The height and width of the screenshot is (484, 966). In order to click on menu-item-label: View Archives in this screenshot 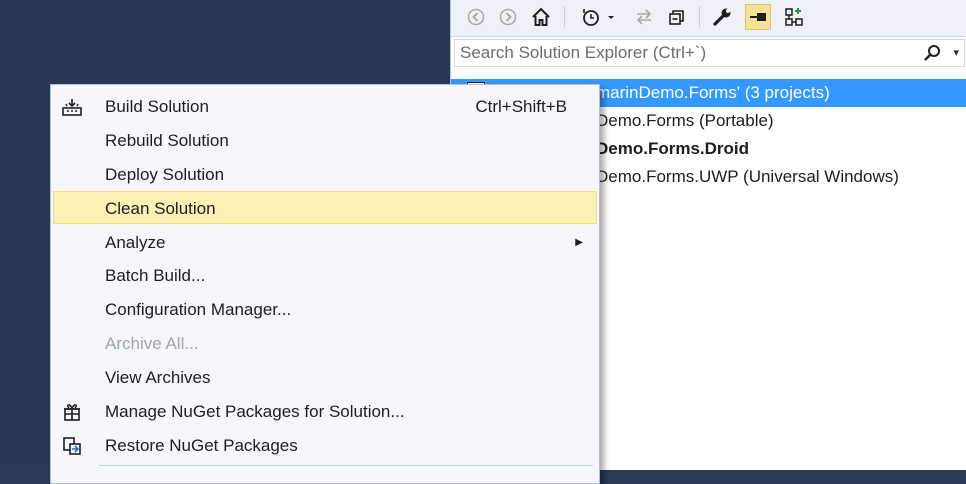, I will do `click(158, 377)`.